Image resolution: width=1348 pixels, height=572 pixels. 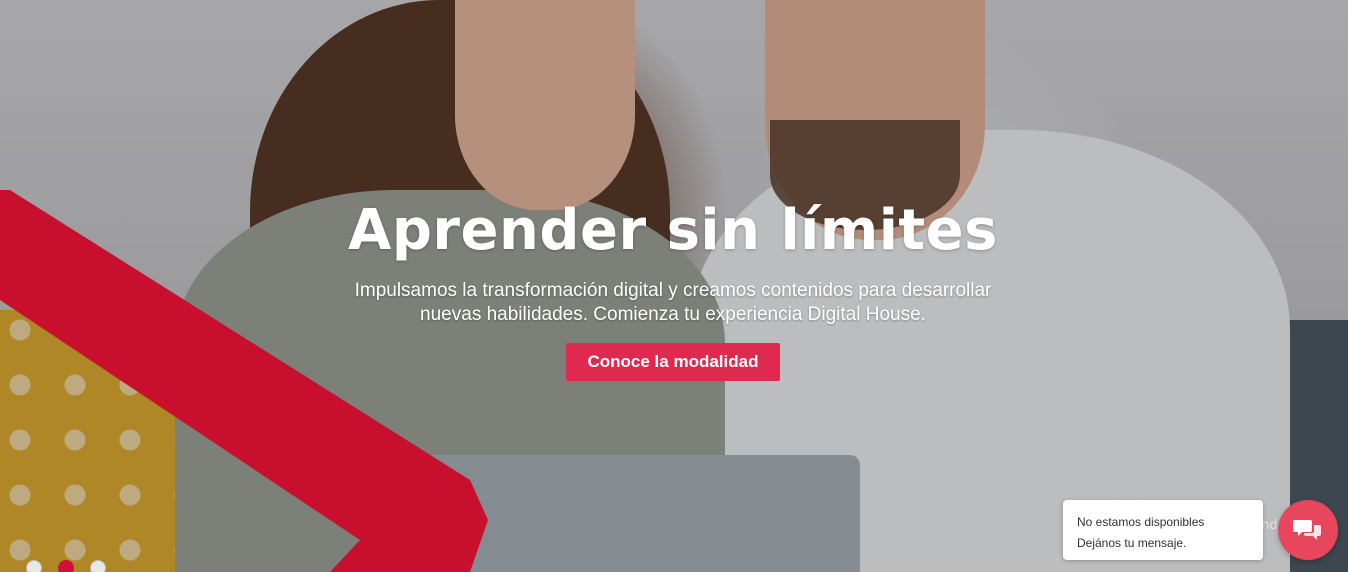 I want to click on hero-title: Aprender sin límites, so click(x=673, y=230).